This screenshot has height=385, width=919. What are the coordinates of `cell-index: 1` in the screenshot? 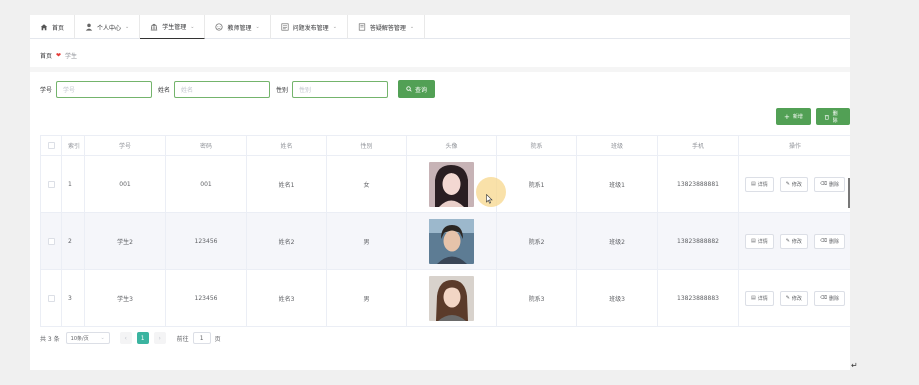 It's located at (73, 184).